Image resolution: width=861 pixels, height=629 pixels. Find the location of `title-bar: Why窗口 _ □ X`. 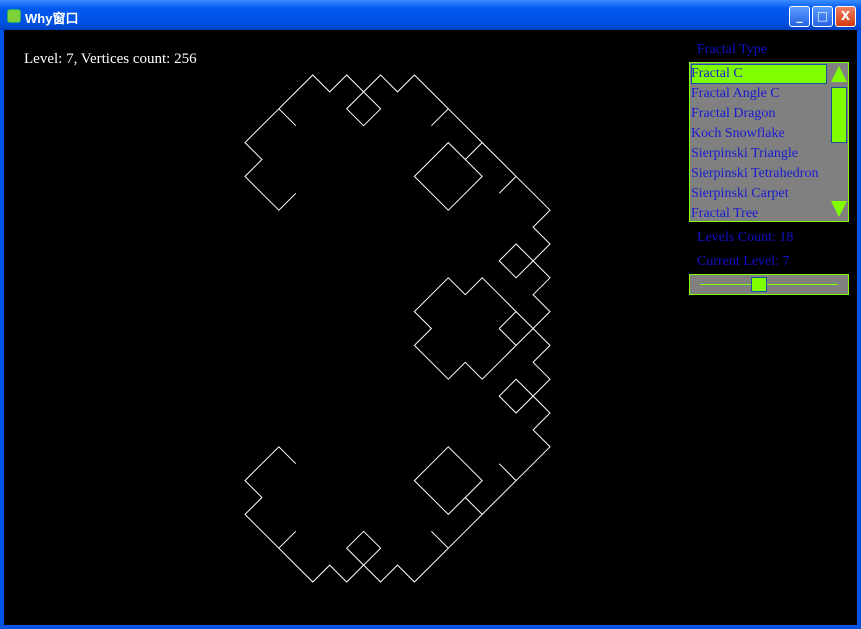

title-bar: Why窗口 _ □ X is located at coordinates (430, 15).